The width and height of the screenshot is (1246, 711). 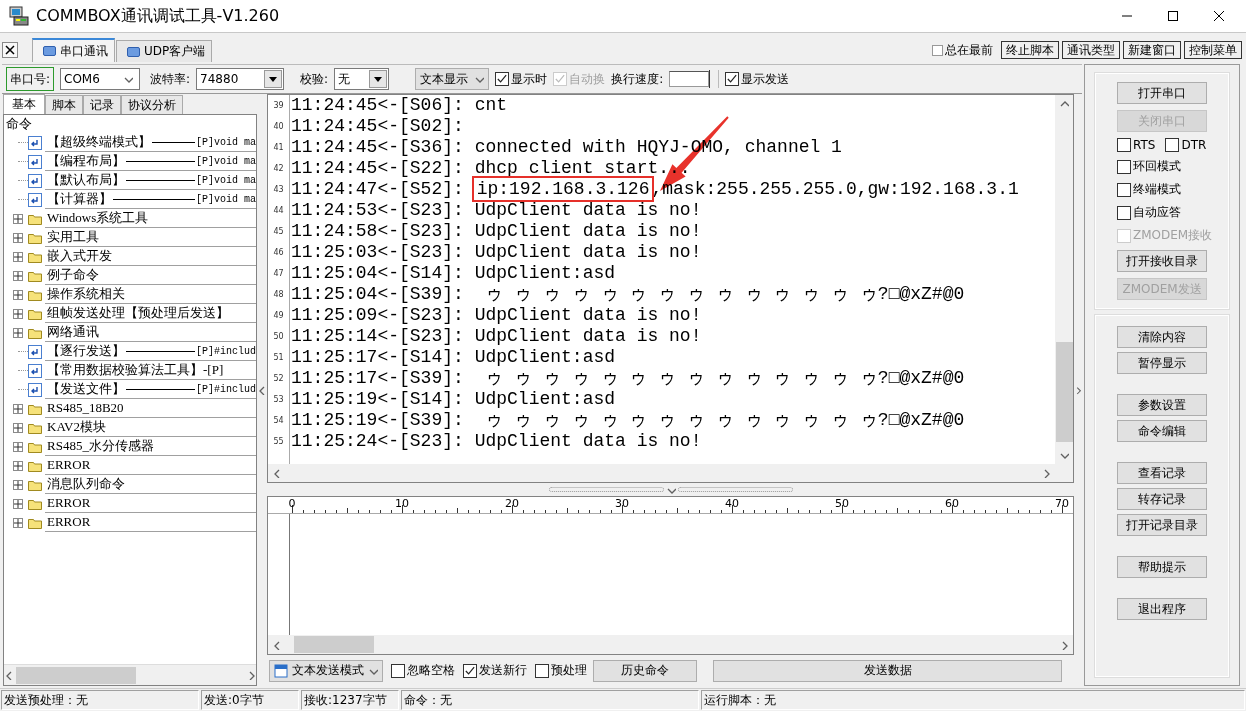 I want to click on panel-button: 参数设置, so click(x=1162, y=405).